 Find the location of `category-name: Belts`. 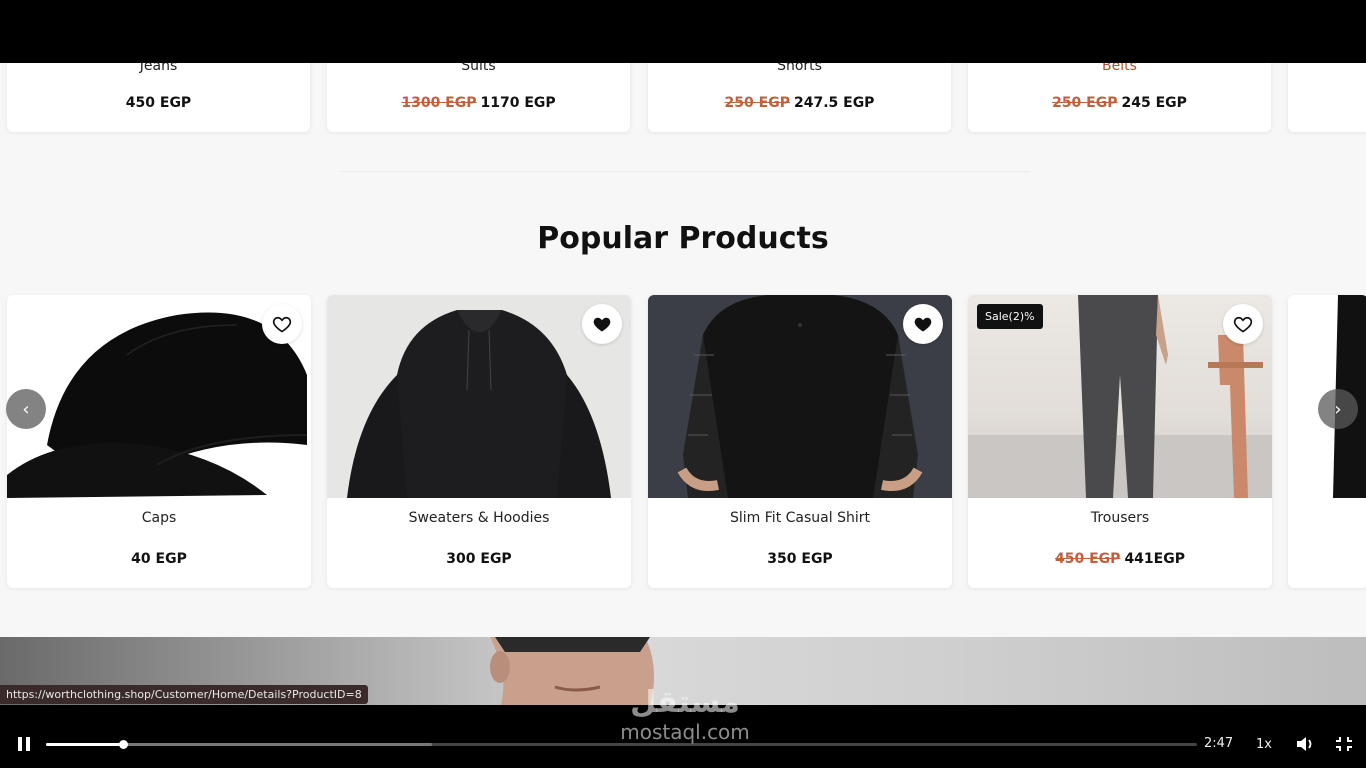

category-name: Belts is located at coordinates (1119, 68).